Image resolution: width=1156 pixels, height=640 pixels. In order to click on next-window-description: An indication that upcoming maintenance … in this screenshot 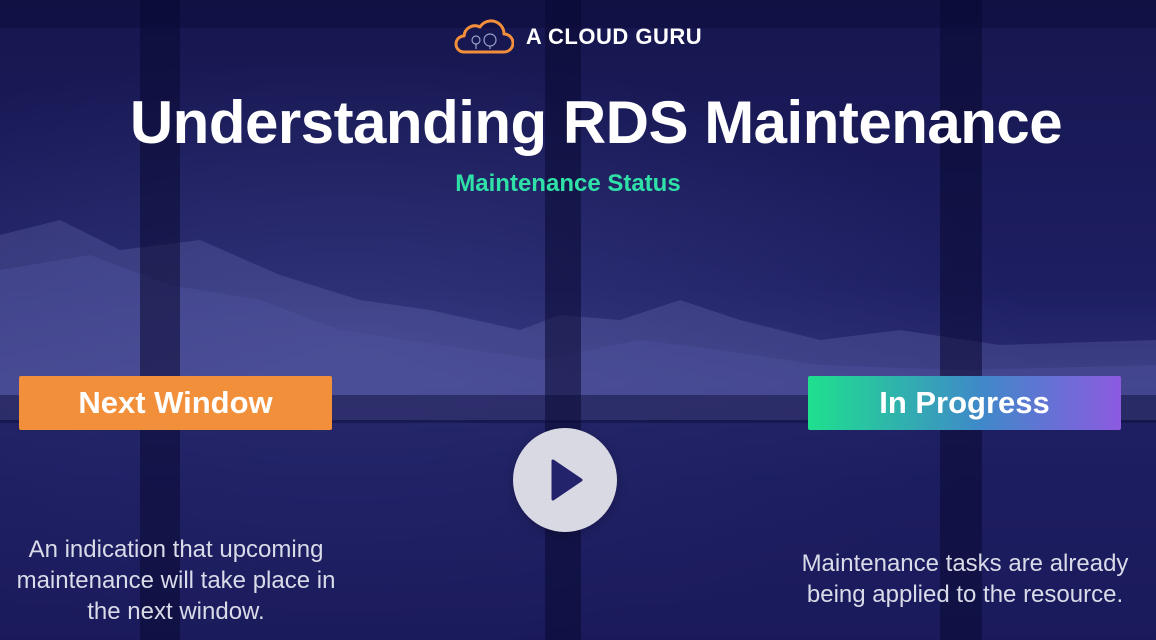, I will do `click(176, 580)`.